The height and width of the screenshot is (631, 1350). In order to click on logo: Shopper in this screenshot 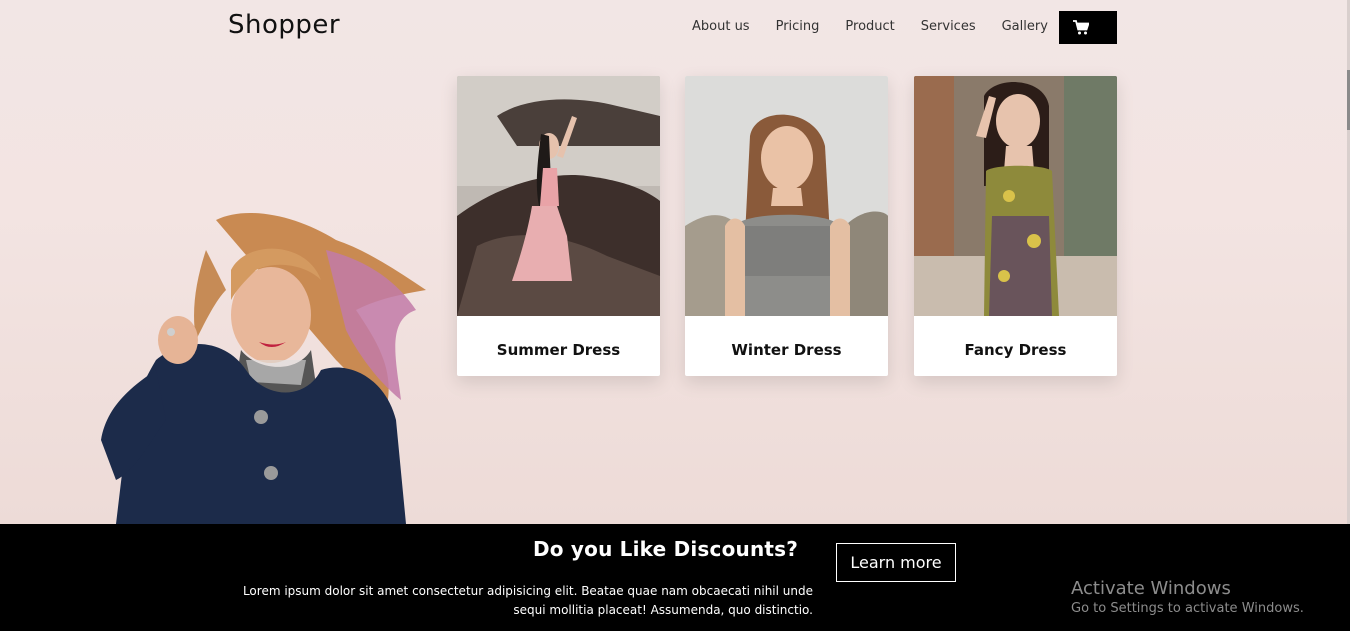, I will do `click(284, 25)`.